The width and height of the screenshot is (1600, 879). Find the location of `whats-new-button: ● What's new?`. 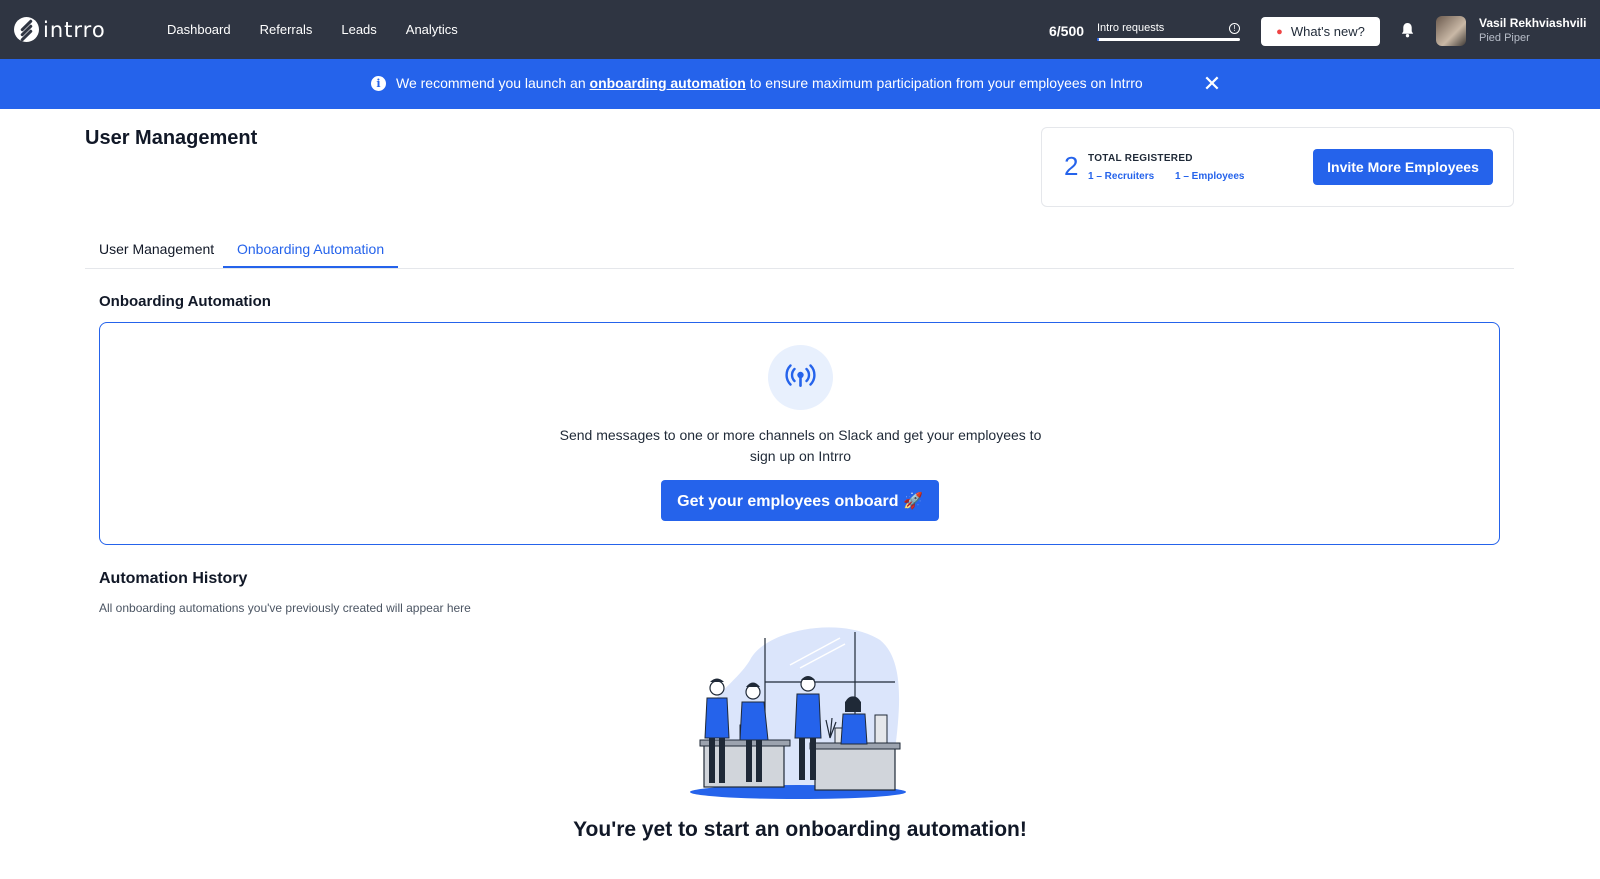

whats-new-button: ● What's new? is located at coordinates (1320, 31).